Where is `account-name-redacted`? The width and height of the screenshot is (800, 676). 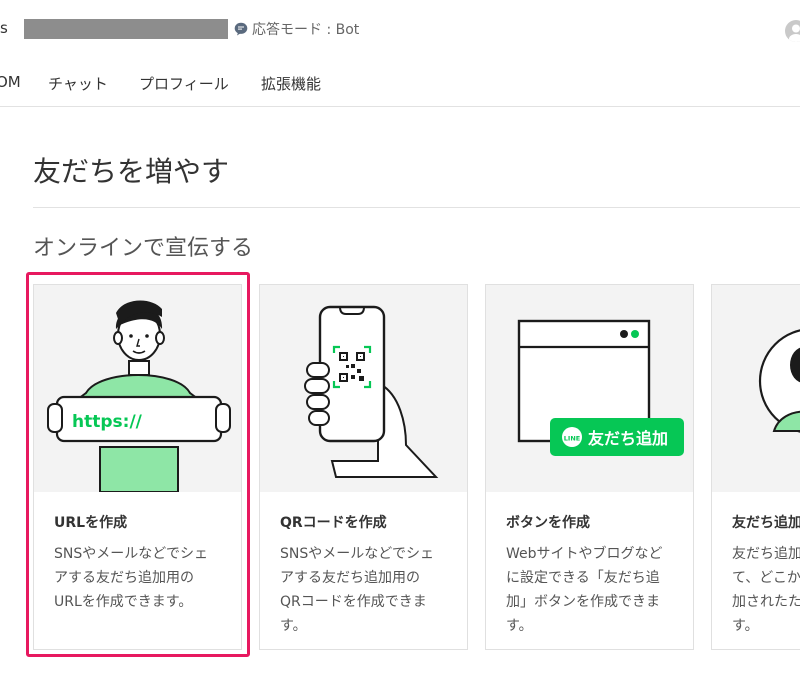 account-name-redacted is located at coordinates (126, 29).